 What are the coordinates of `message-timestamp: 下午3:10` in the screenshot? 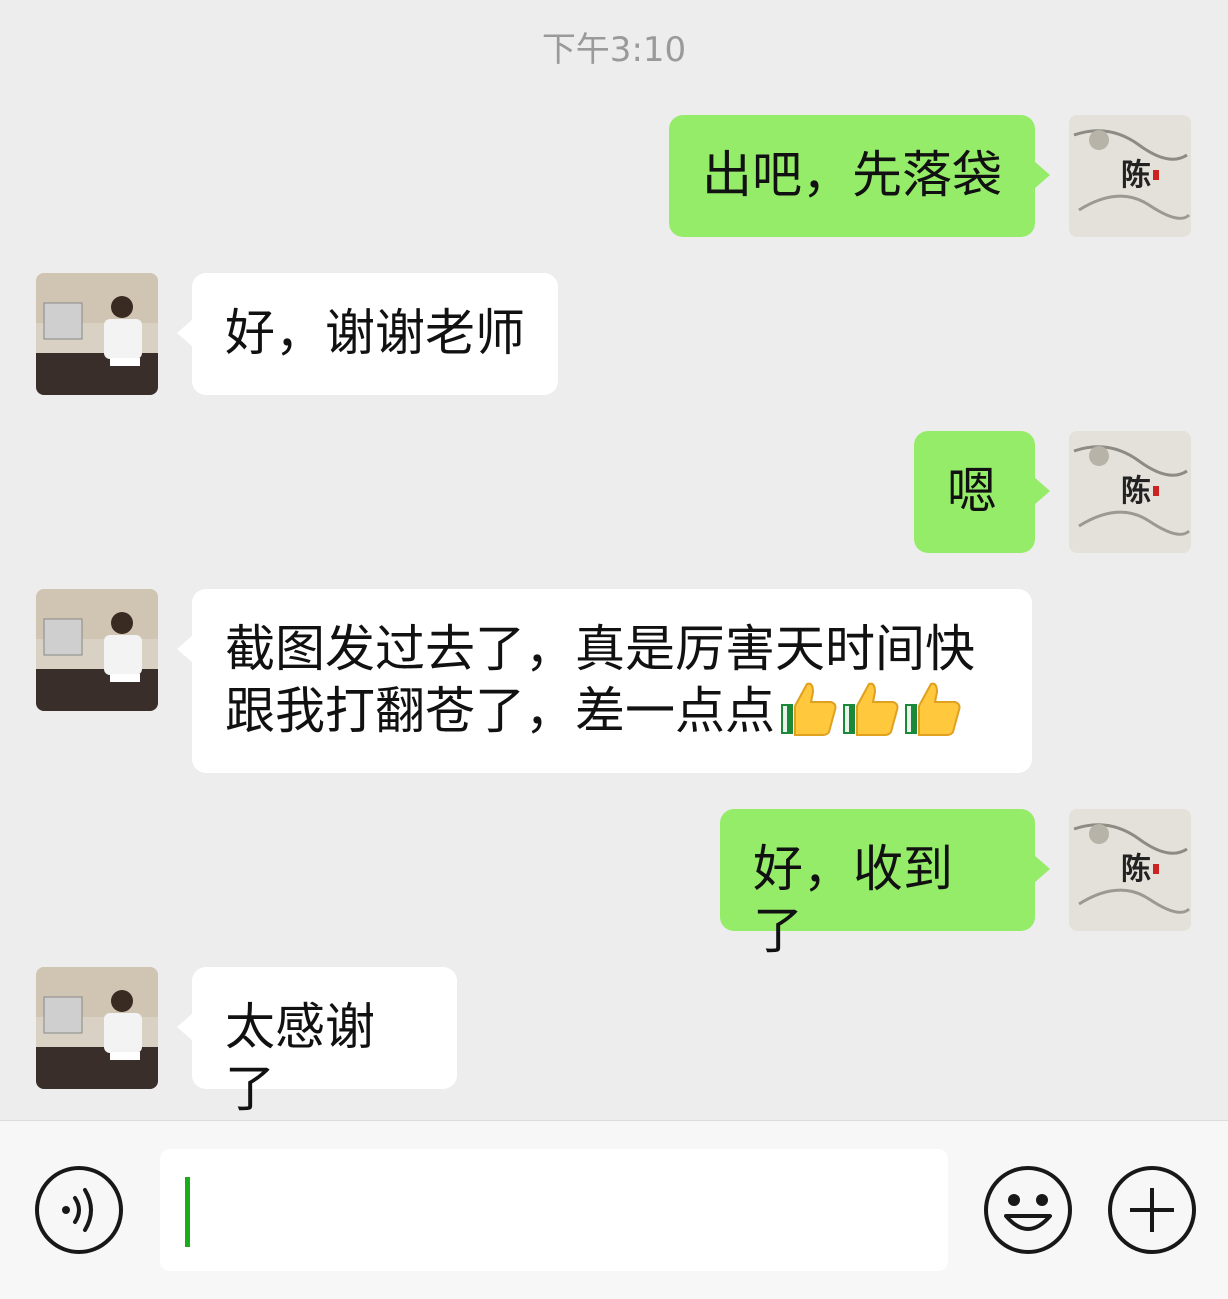 It's located at (614, 50).